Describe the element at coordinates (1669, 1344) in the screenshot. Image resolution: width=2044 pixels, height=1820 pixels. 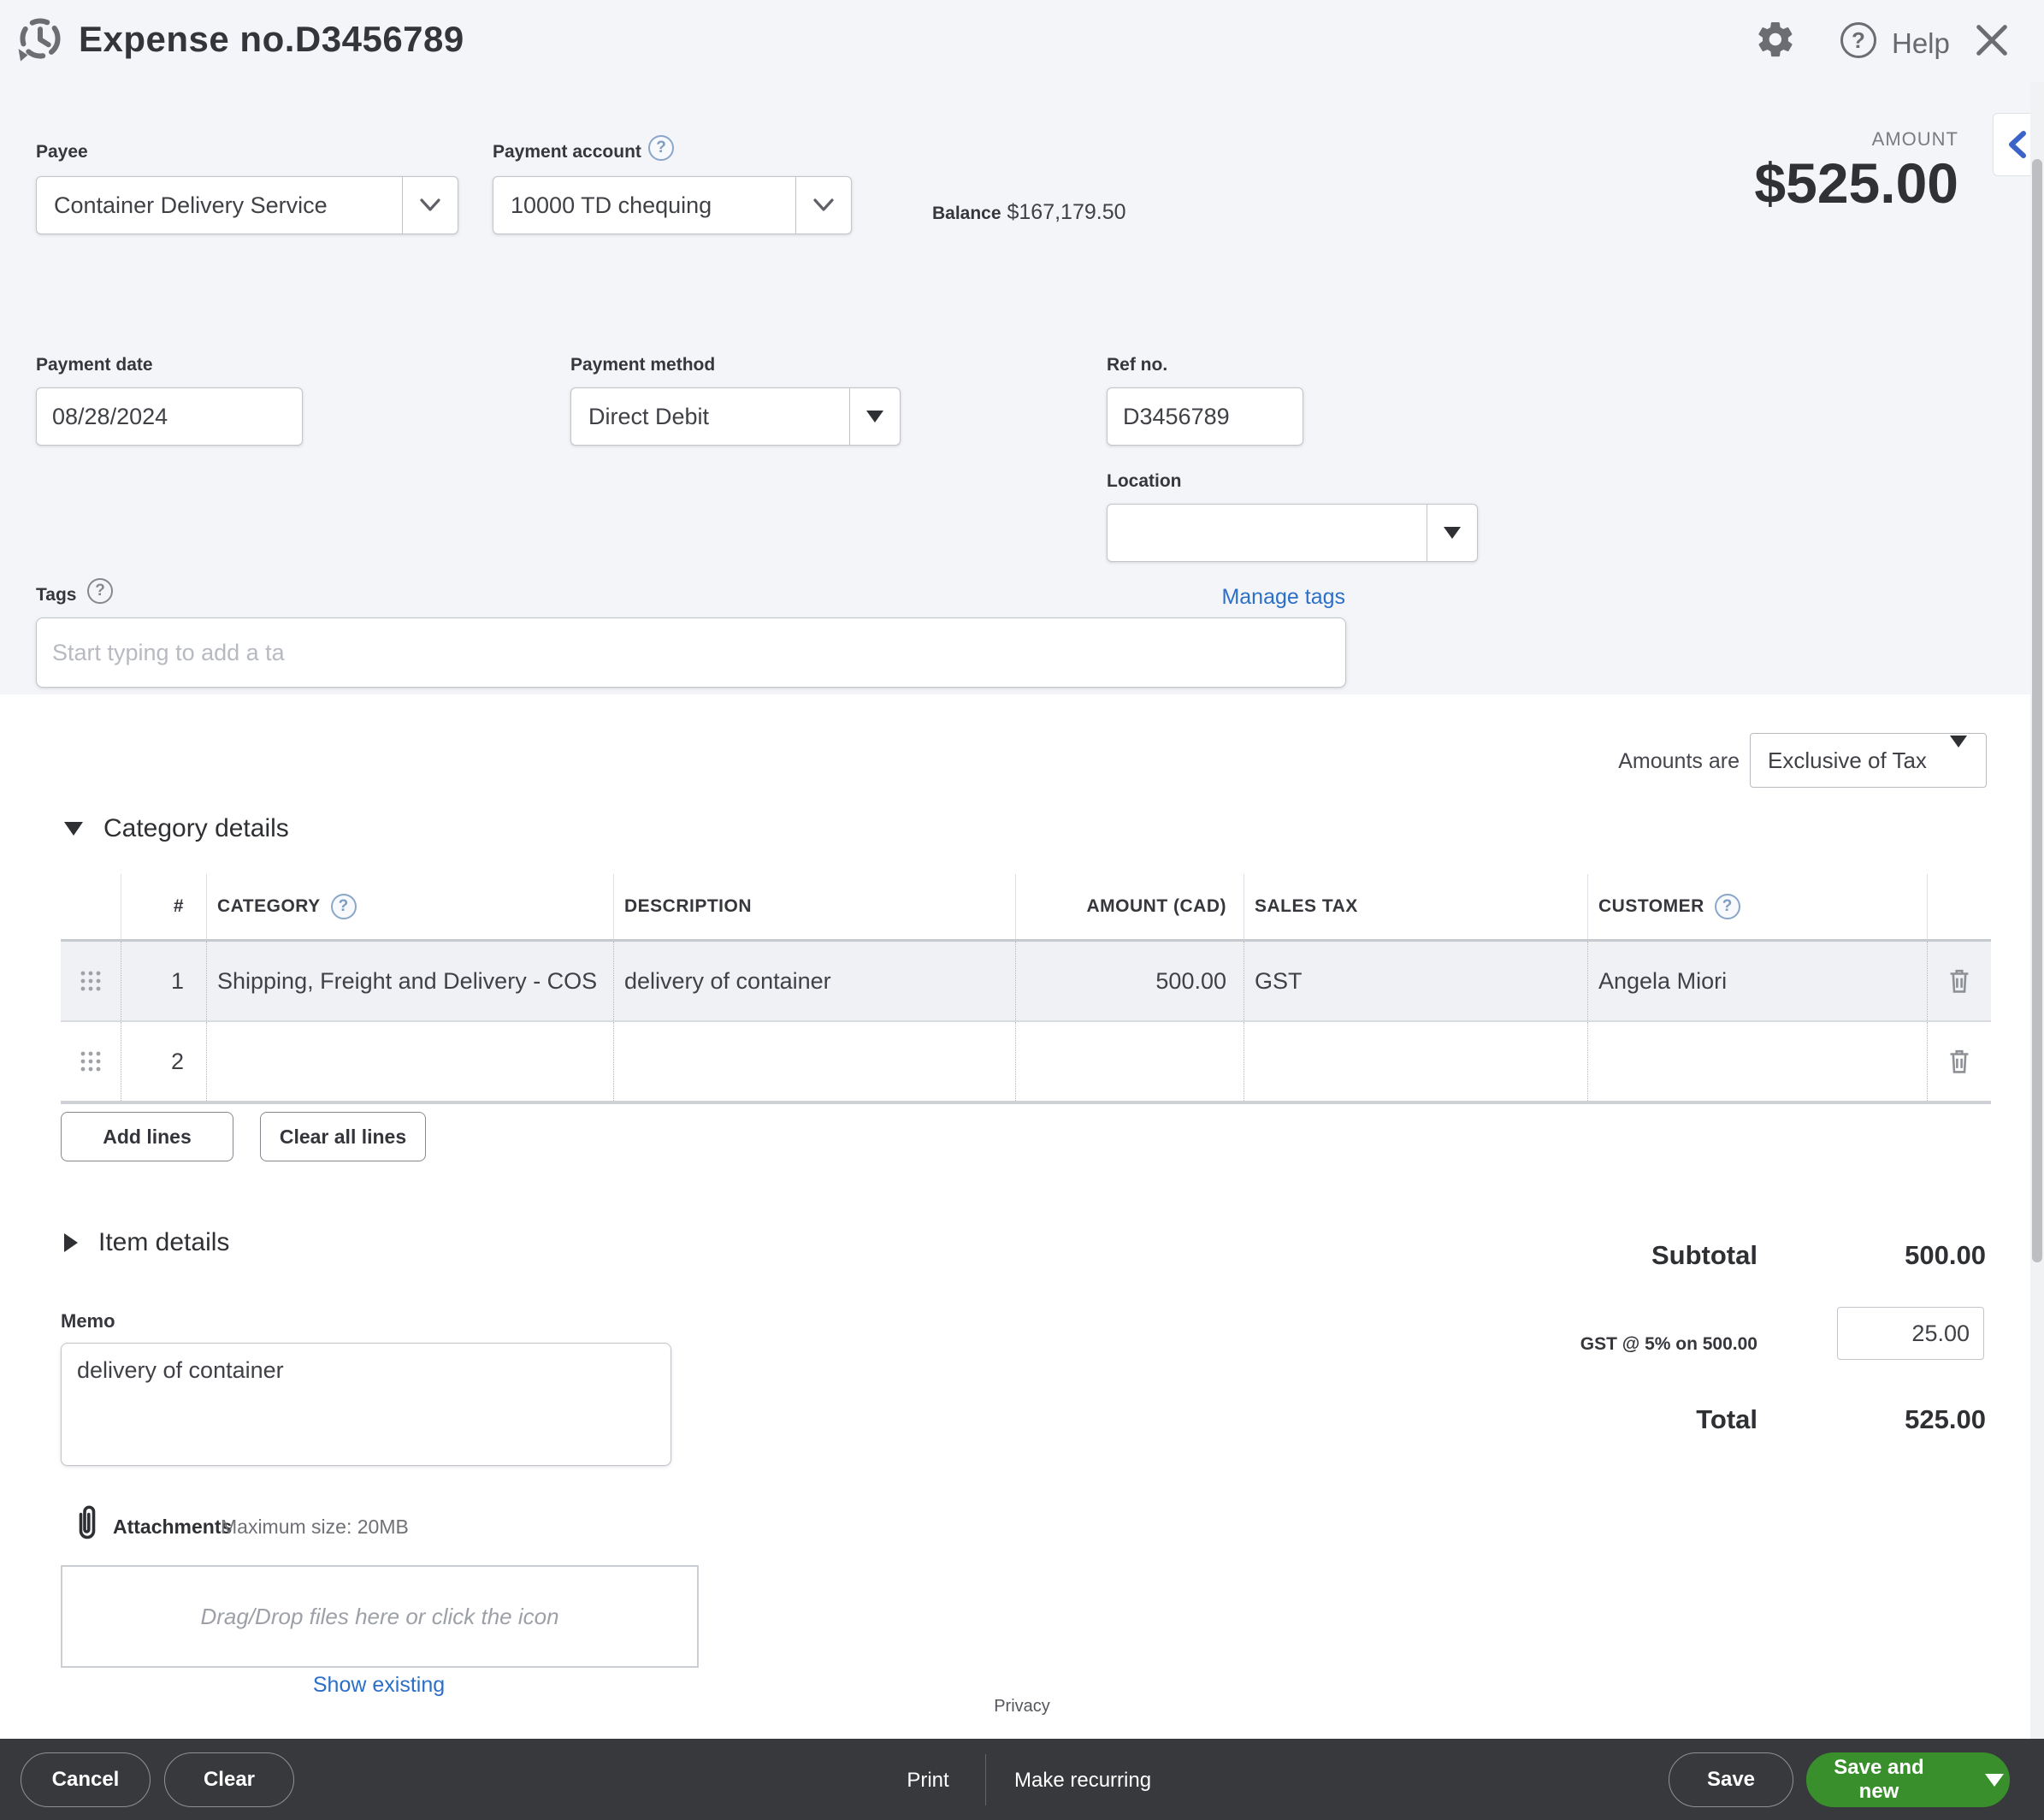
I see `tax-label: GST @ 5% on 500.00` at that location.